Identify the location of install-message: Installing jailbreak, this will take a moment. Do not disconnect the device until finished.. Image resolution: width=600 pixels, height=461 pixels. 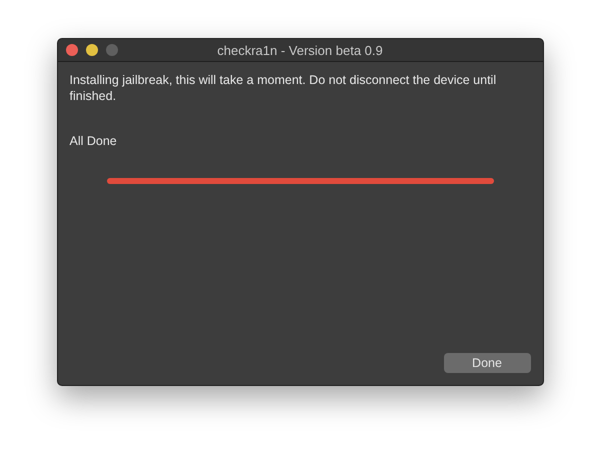
(284, 88).